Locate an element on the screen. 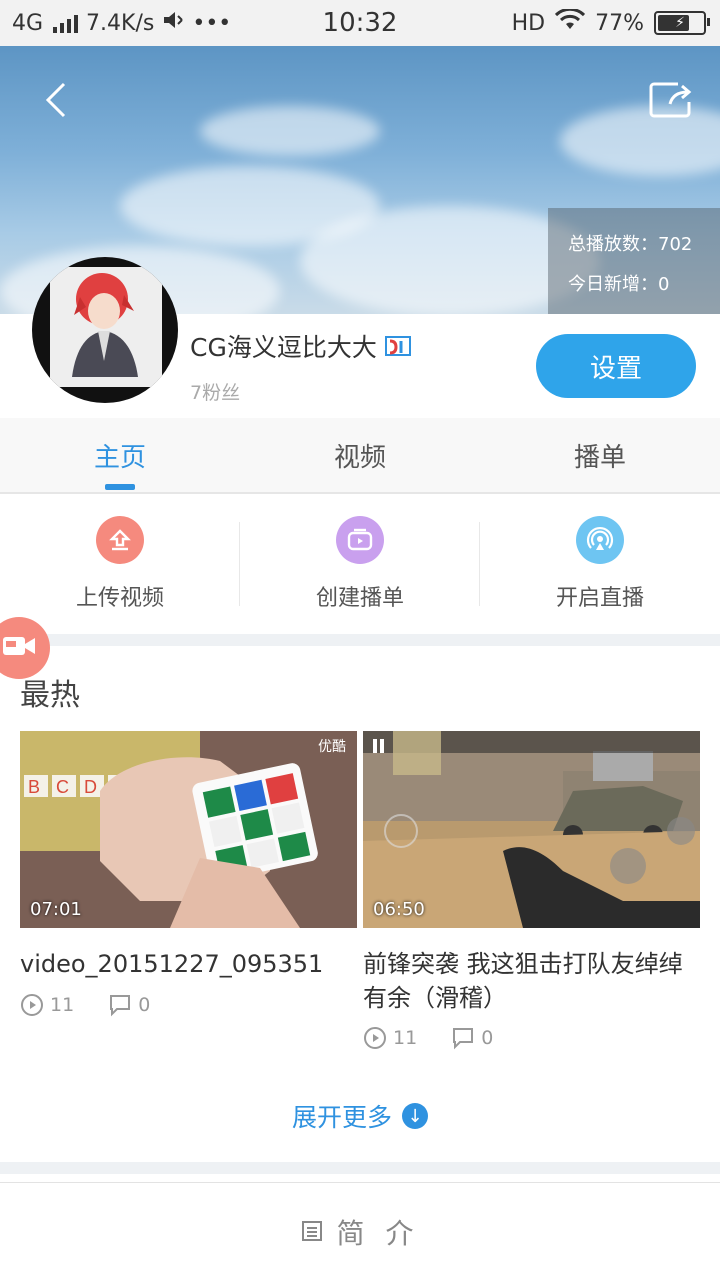 The image size is (720, 1281). vip-badge-icon is located at coordinates (397, 346).